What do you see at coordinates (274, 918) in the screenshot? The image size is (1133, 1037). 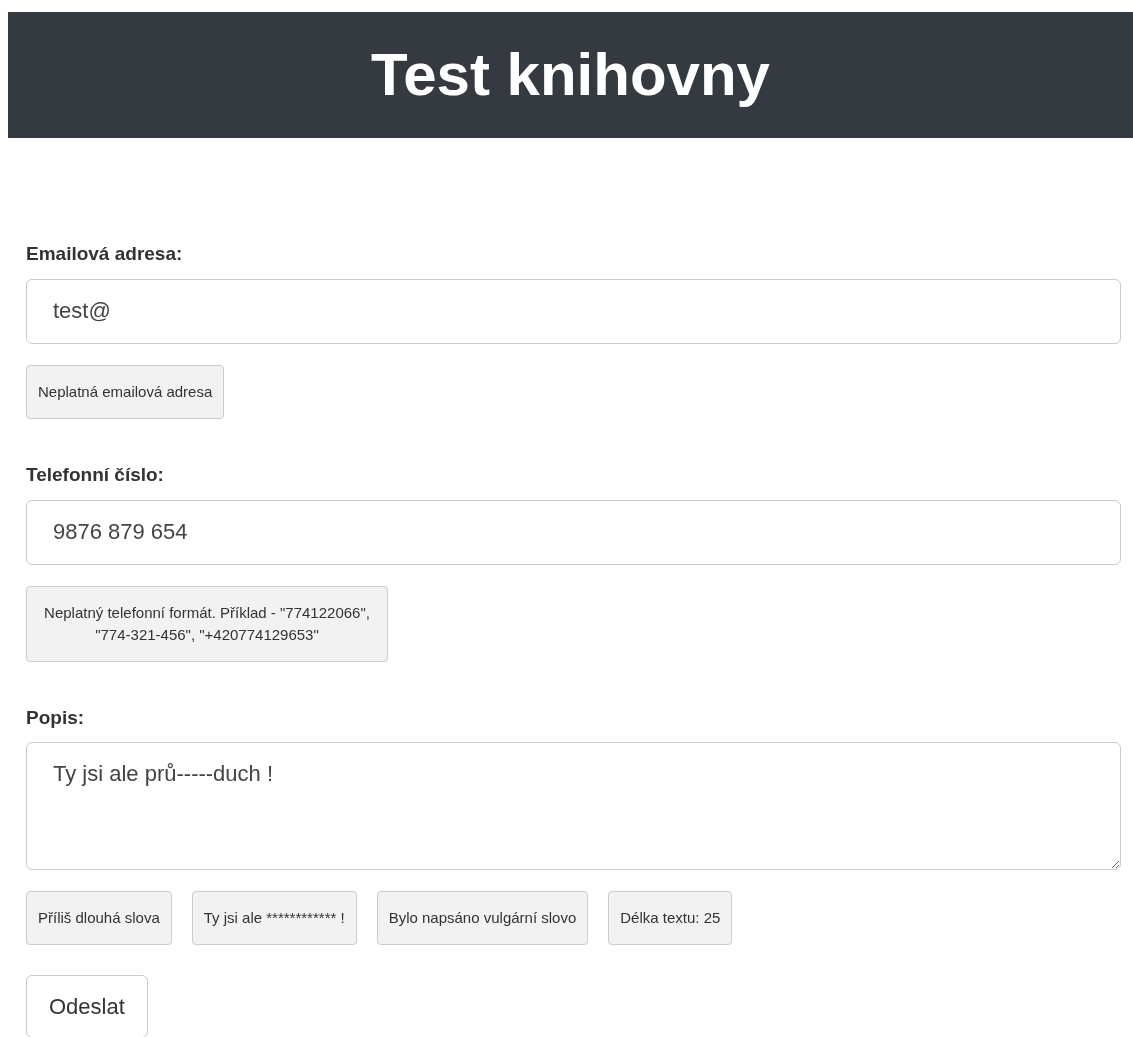 I see `validation-message: Ty jsi ale ************ !` at bounding box center [274, 918].